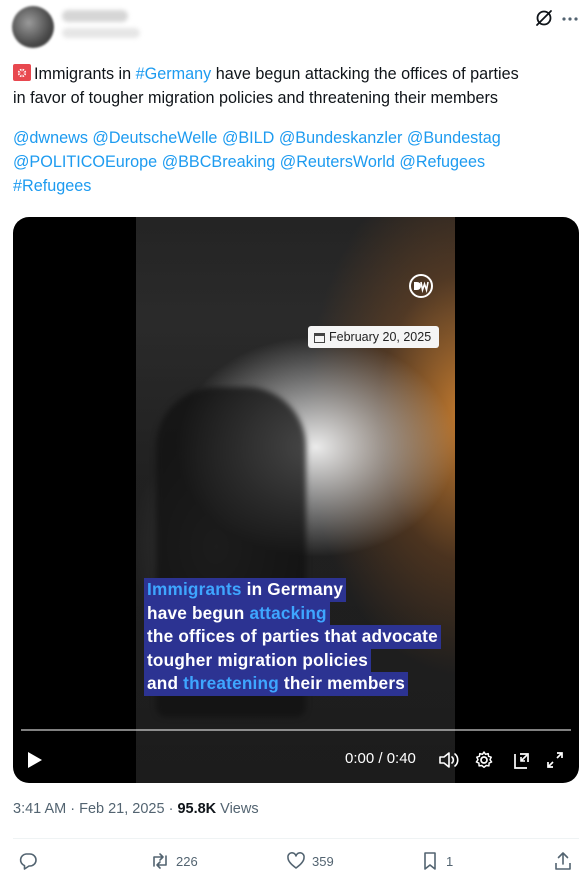 The height and width of the screenshot is (874, 584). I want to click on share-button, so click(563, 861).